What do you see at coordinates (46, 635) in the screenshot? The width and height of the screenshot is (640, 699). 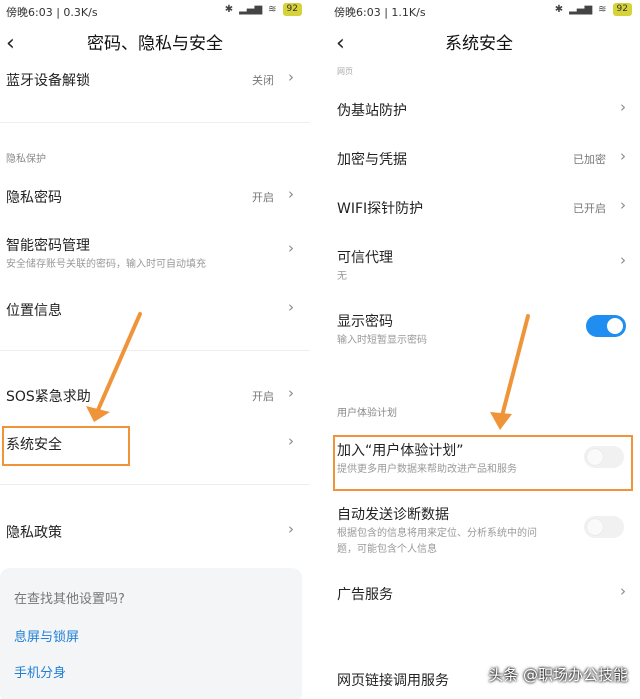 I see `link-lock-screen: 息屏与锁屏` at bounding box center [46, 635].